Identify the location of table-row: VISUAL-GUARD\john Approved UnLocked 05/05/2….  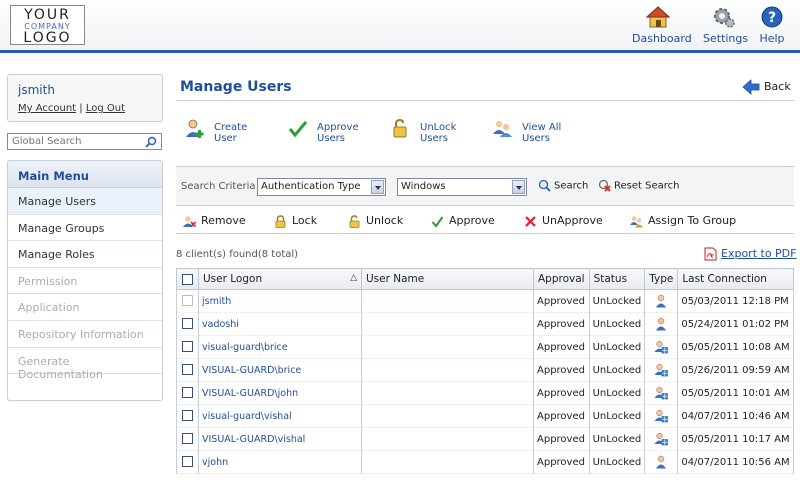
(485, 393).